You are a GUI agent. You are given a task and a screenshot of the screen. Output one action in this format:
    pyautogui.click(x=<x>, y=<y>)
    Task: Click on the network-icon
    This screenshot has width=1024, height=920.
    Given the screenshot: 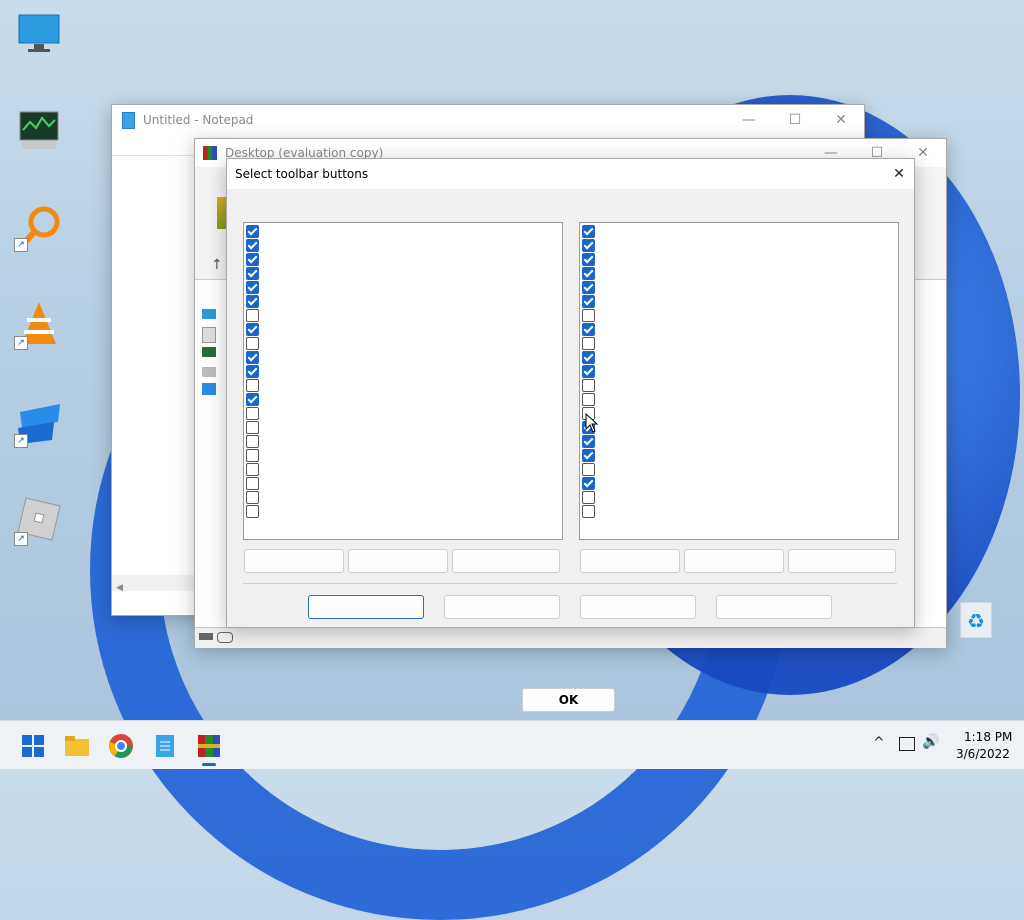 What is the action you would take?
    pyautogui.click(x=907, y=744)
    